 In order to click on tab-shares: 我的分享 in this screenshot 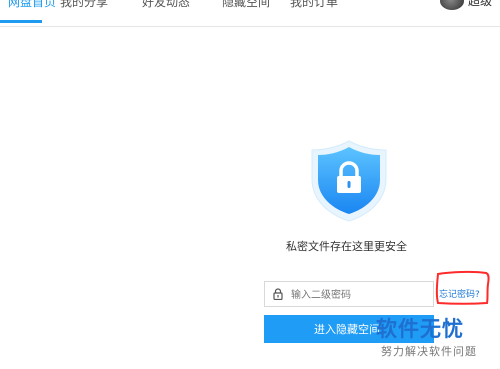, I will do `click(84, 6)`.